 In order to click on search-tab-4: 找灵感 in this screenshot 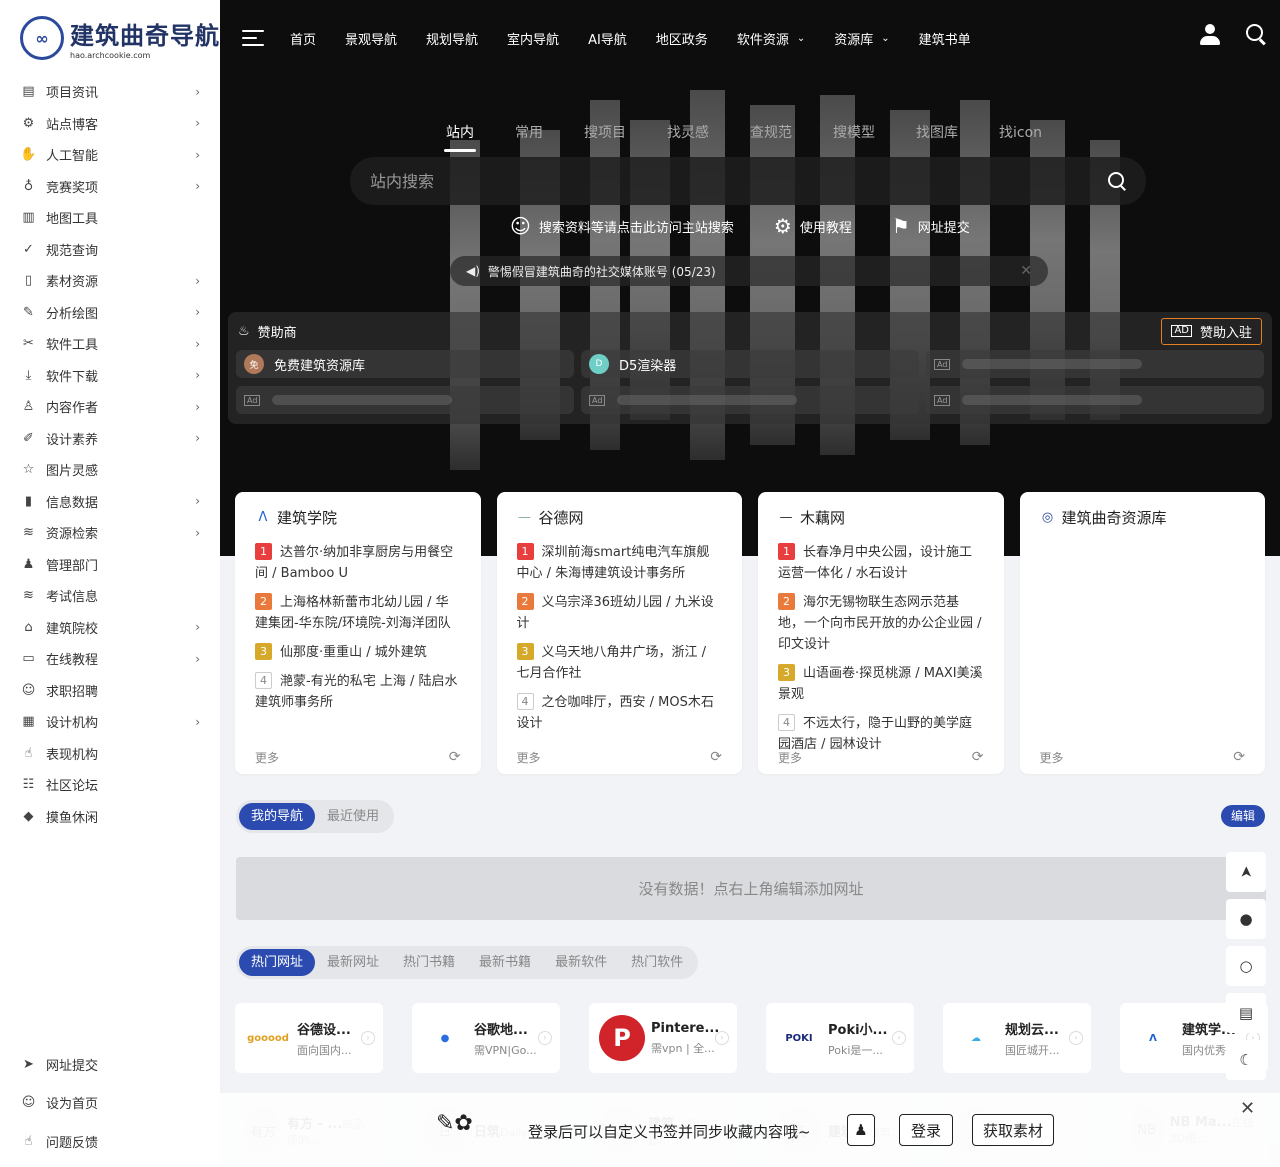, I will do `click(688, 137)`.